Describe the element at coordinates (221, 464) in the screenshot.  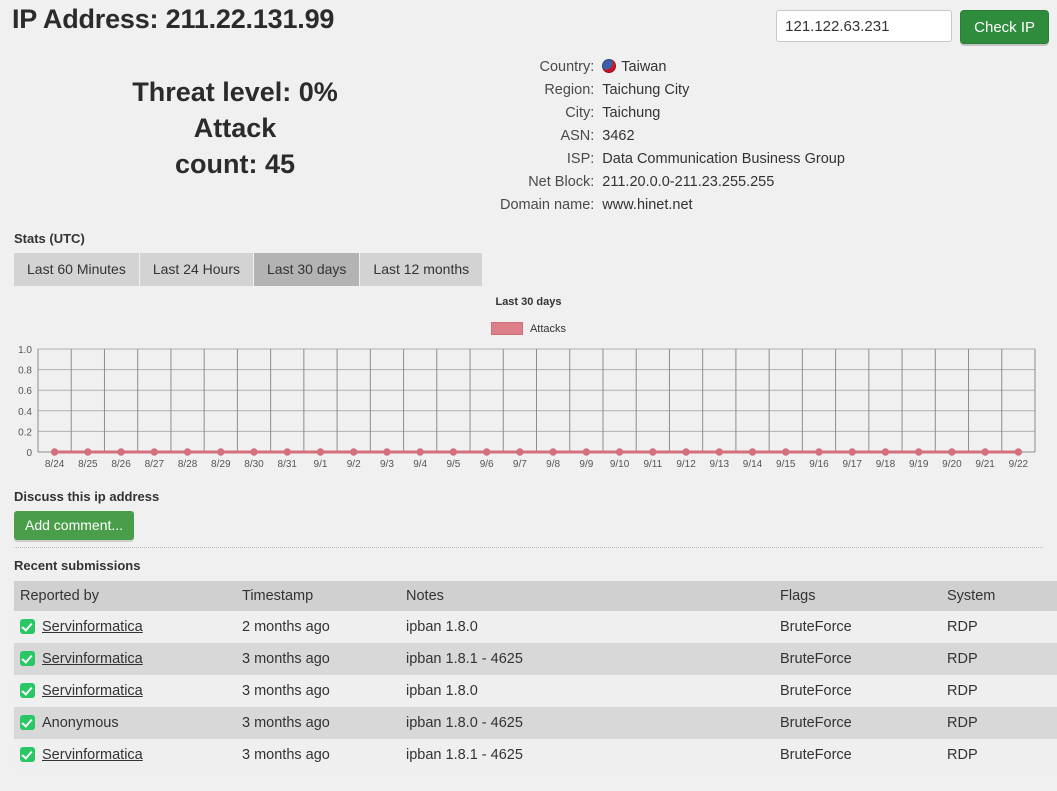
I see `svg-text: 8/29` at that location.